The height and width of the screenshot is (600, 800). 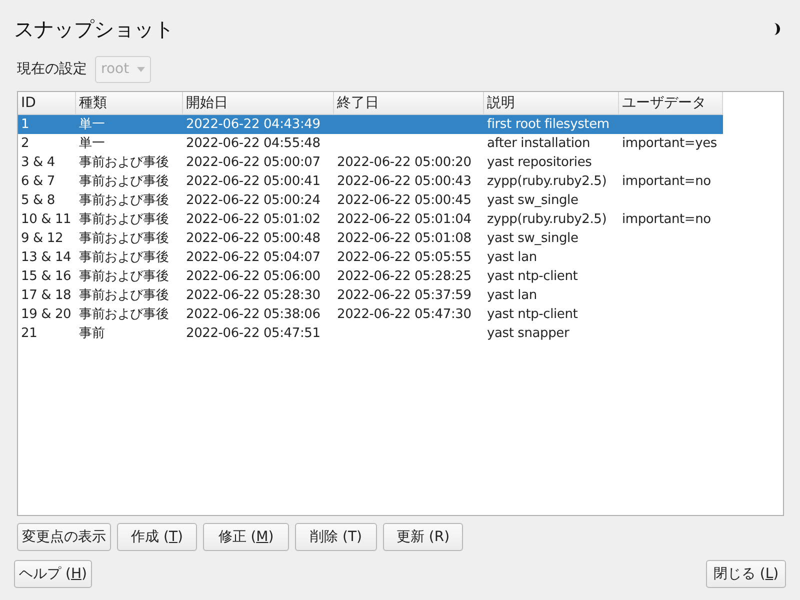 What do you see at coordinates (404, 181) in the screenshot?
I see `table-cell-text: 2022-06-22 05:00:43` at bounding box center [404, 181].